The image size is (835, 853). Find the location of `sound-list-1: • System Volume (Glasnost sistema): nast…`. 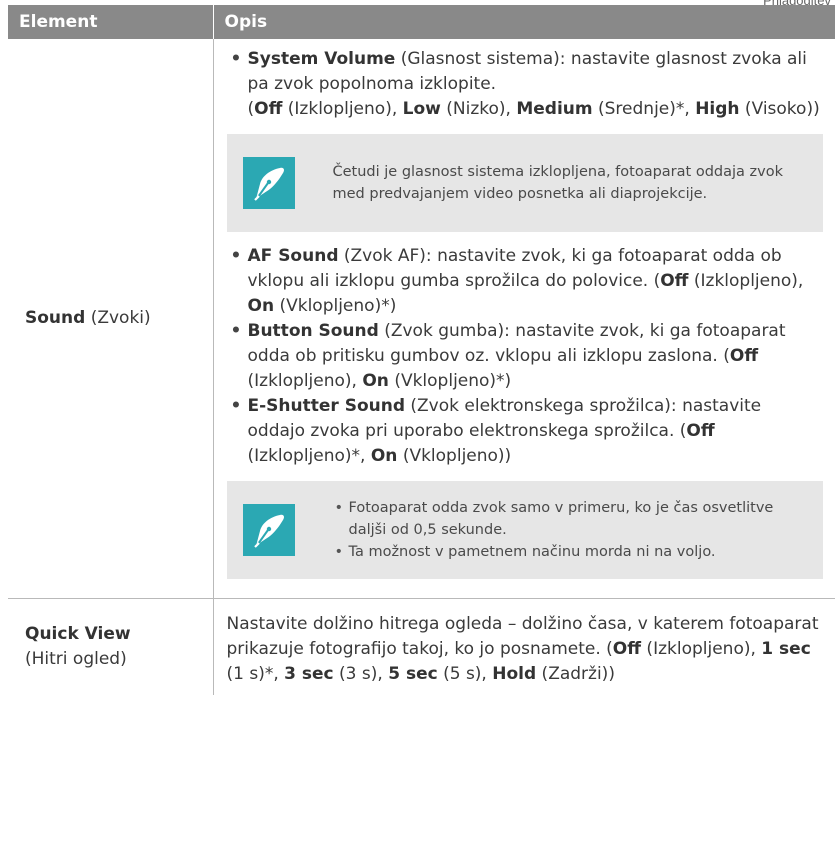

sound-list-1: • System Volume (Glasnost sistema): nast… is located at coordinates (525, 84).